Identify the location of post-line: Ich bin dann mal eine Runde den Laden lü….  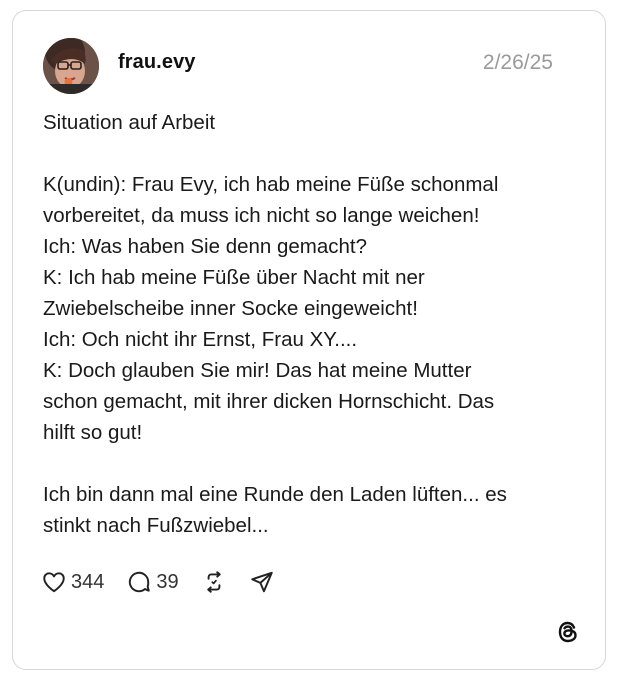
(275, 494).